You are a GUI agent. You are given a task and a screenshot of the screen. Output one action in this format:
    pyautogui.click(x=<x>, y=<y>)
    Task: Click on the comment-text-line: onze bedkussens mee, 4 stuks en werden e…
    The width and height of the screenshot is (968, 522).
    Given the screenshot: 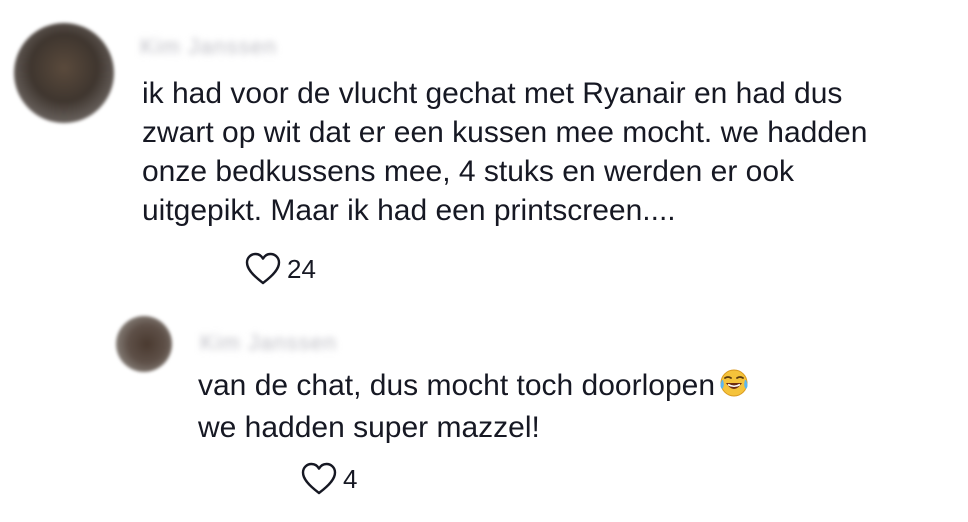 What is the action you would take?
    pyautogui.click(x=468, y=171)
    